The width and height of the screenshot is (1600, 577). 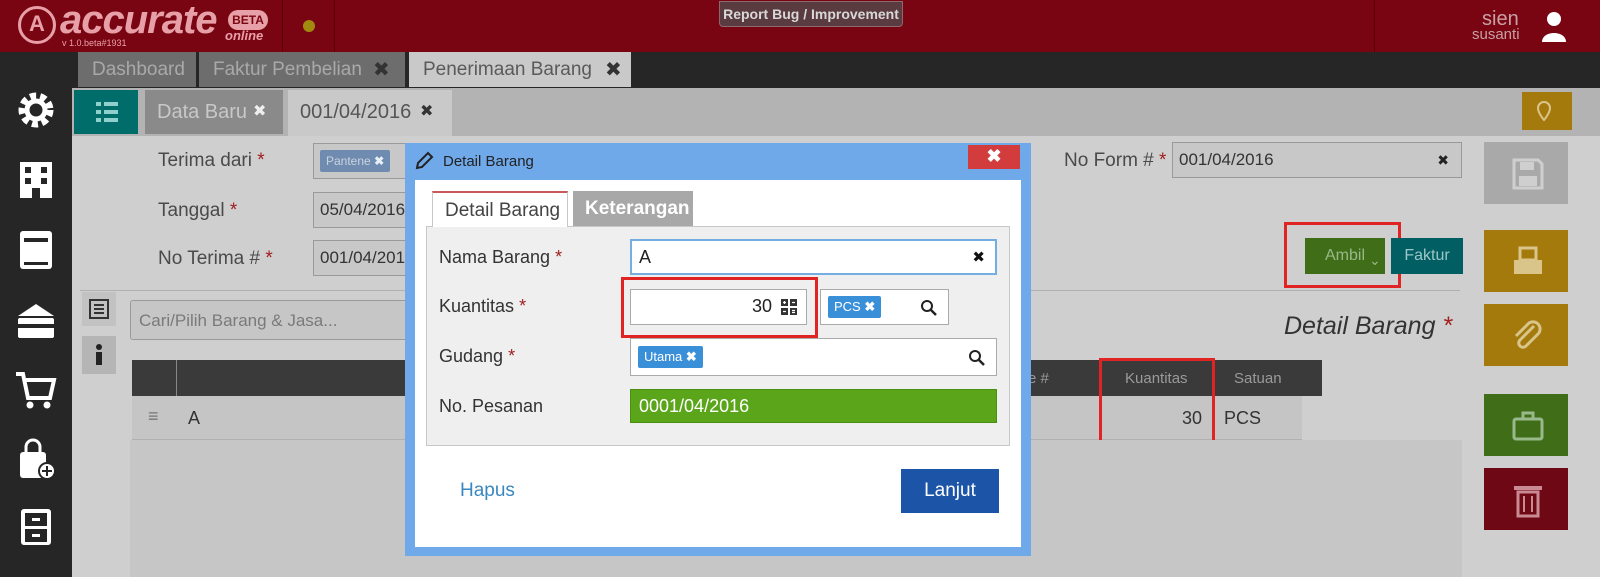 I want to click on attachment-button, so click(x=1526, y=335).